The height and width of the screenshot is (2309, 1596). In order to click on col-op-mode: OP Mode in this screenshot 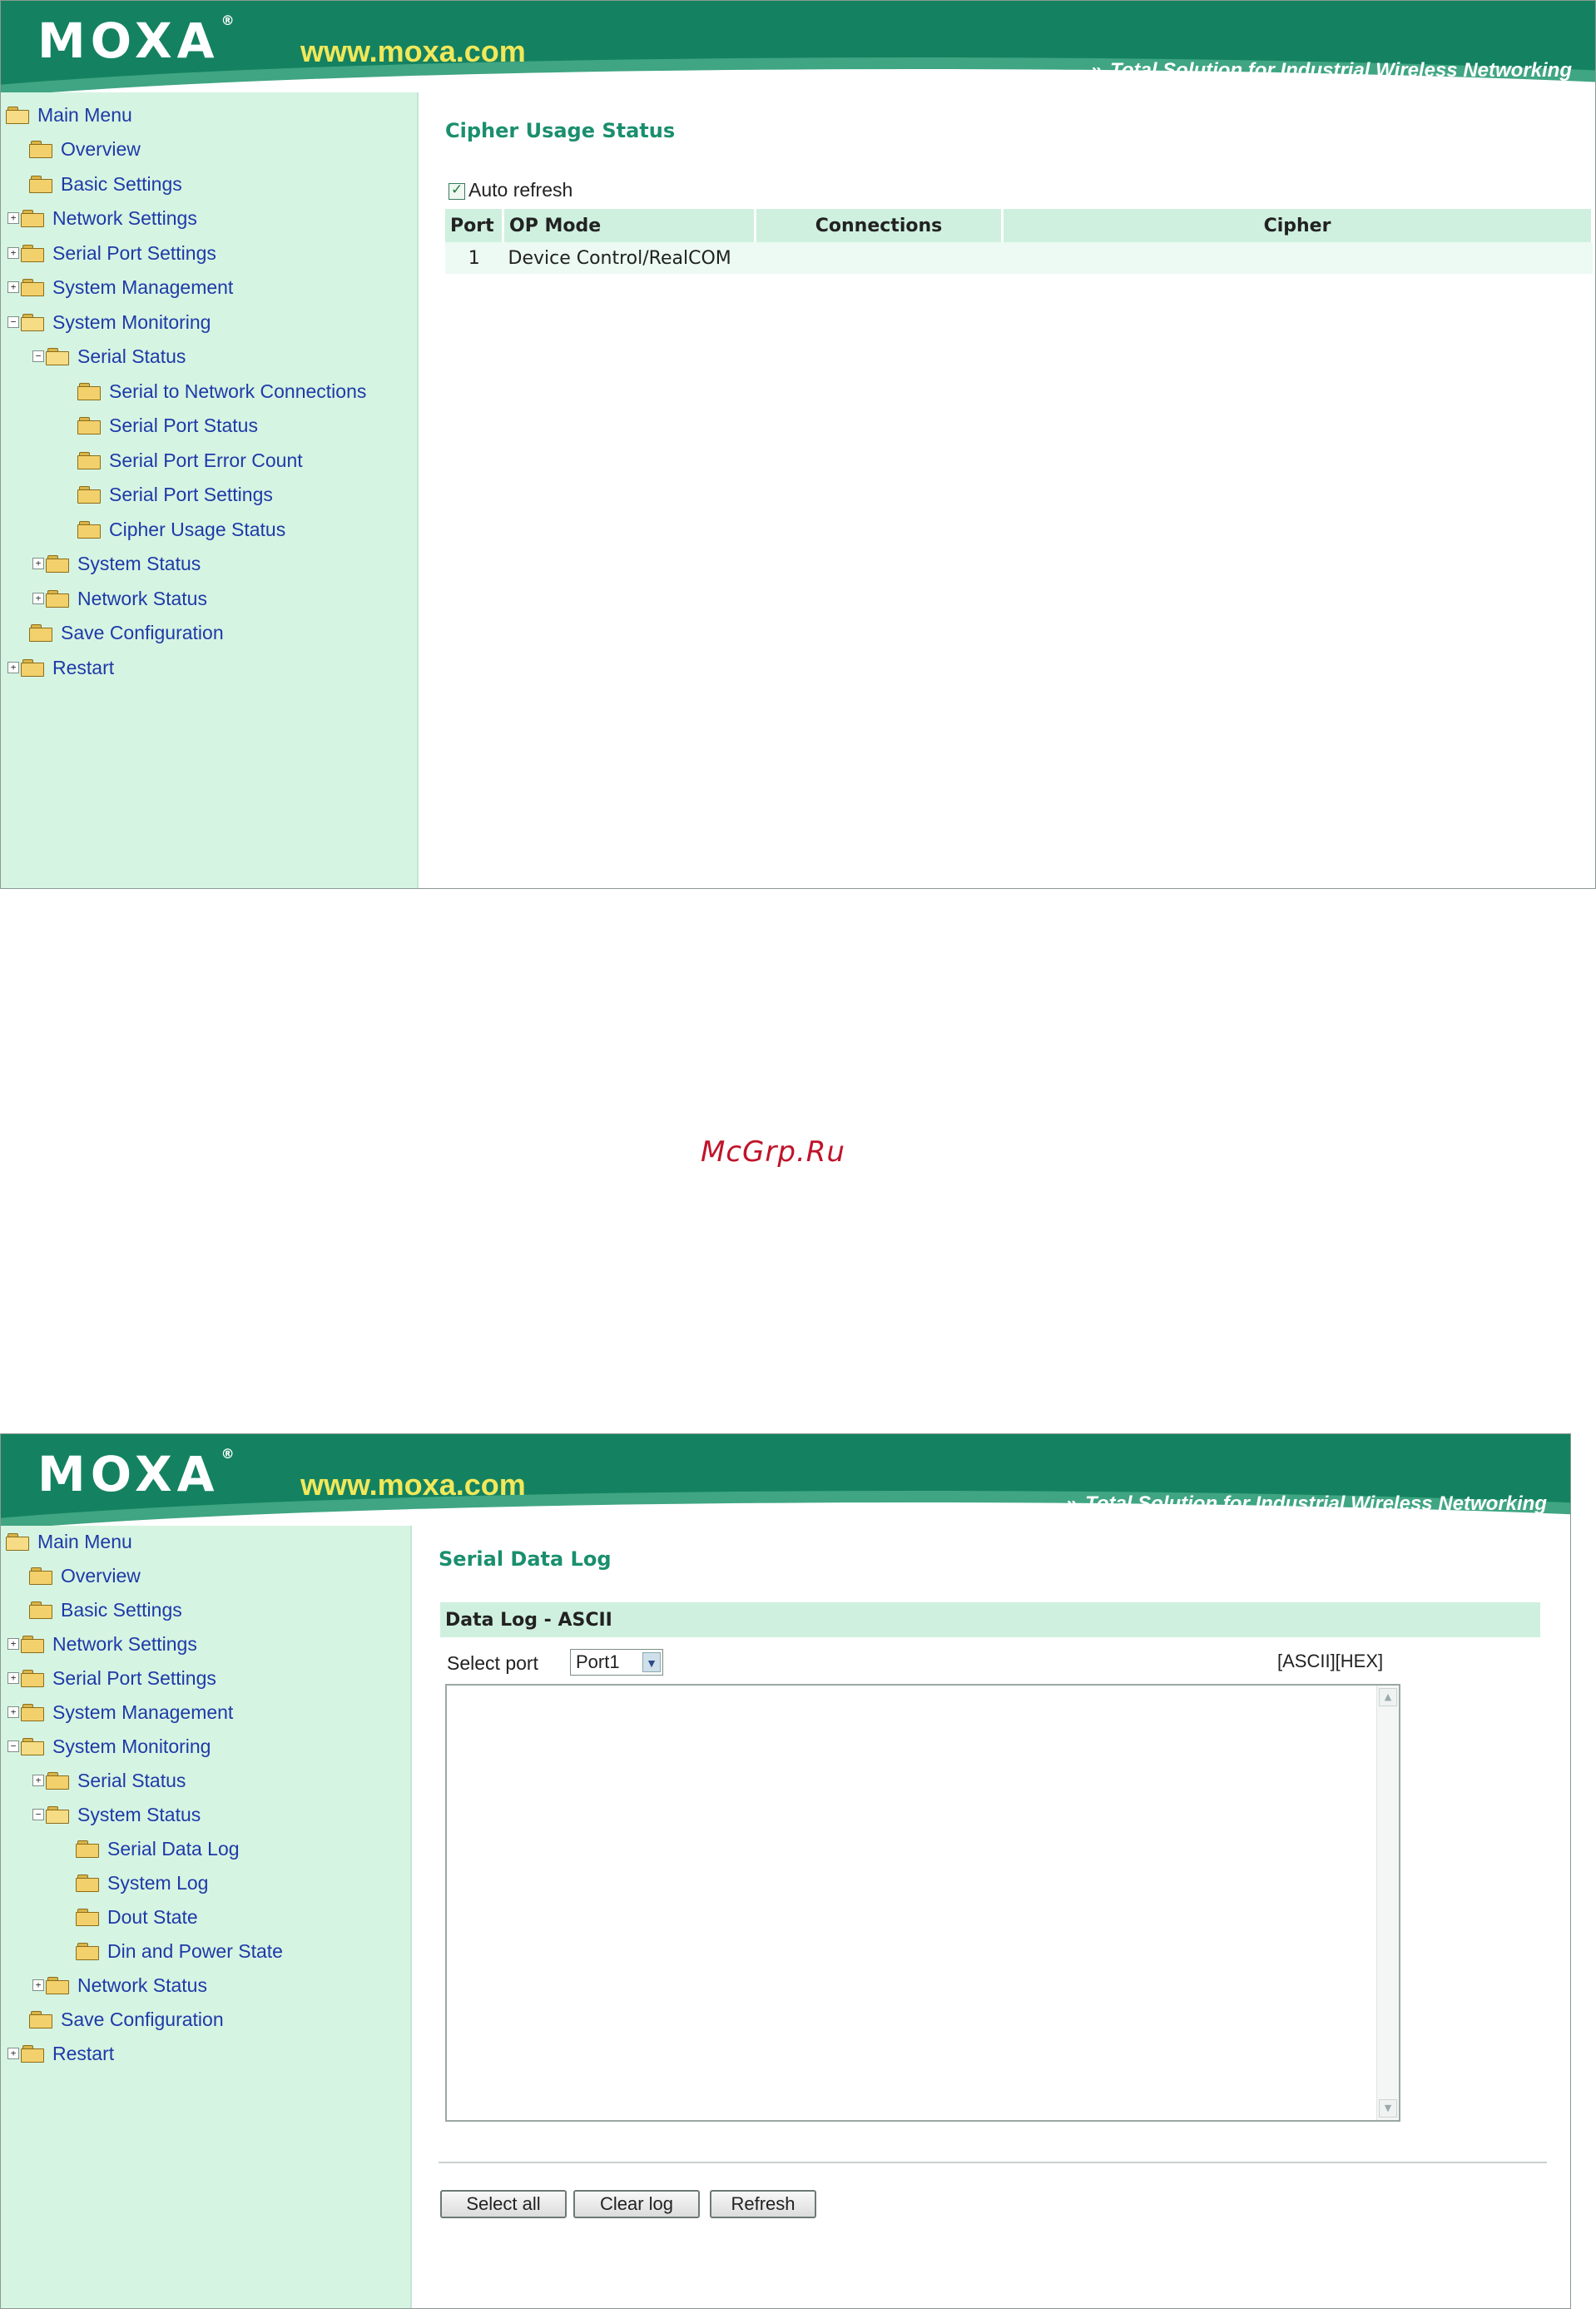, I will do `click(629, 226)`.